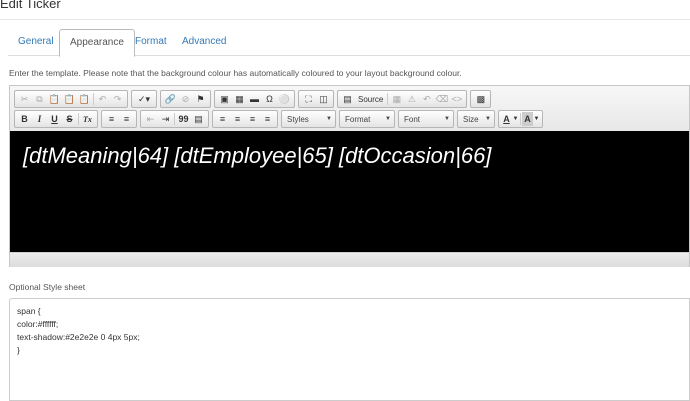 The width and height of the screenshot is (690, 401). I want to click on text-style-group: B I U S Tx, so click(56, 119).